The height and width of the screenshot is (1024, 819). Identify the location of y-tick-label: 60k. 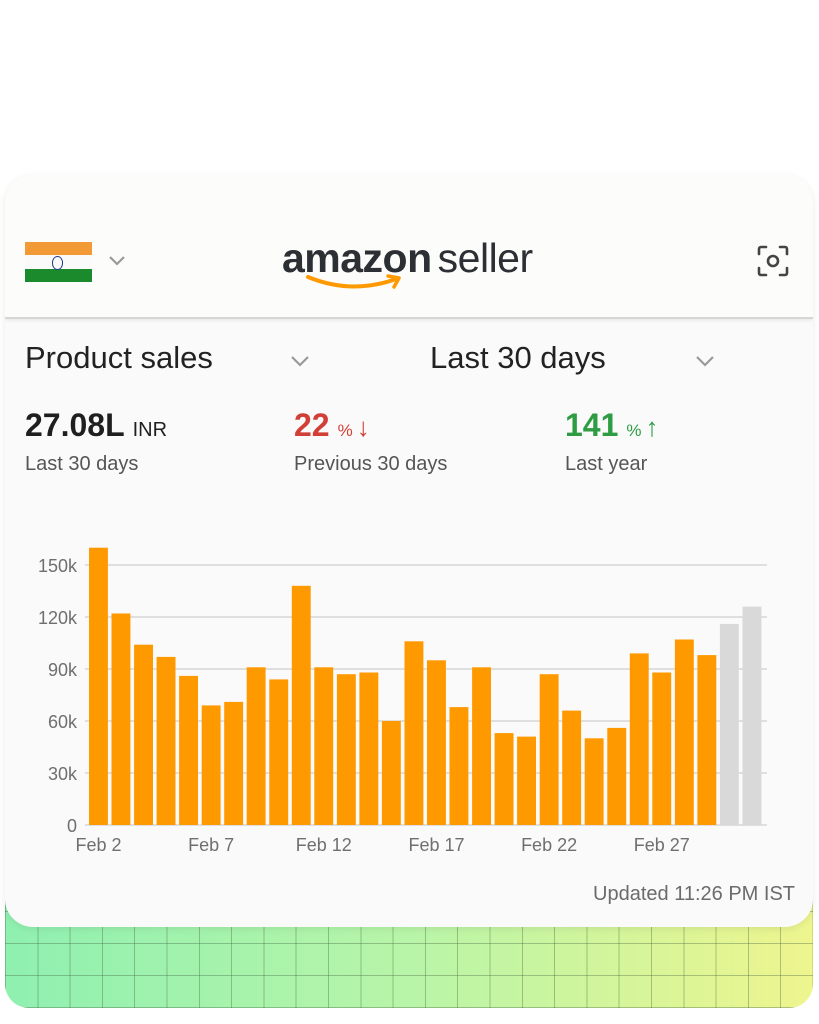
(63, 722).